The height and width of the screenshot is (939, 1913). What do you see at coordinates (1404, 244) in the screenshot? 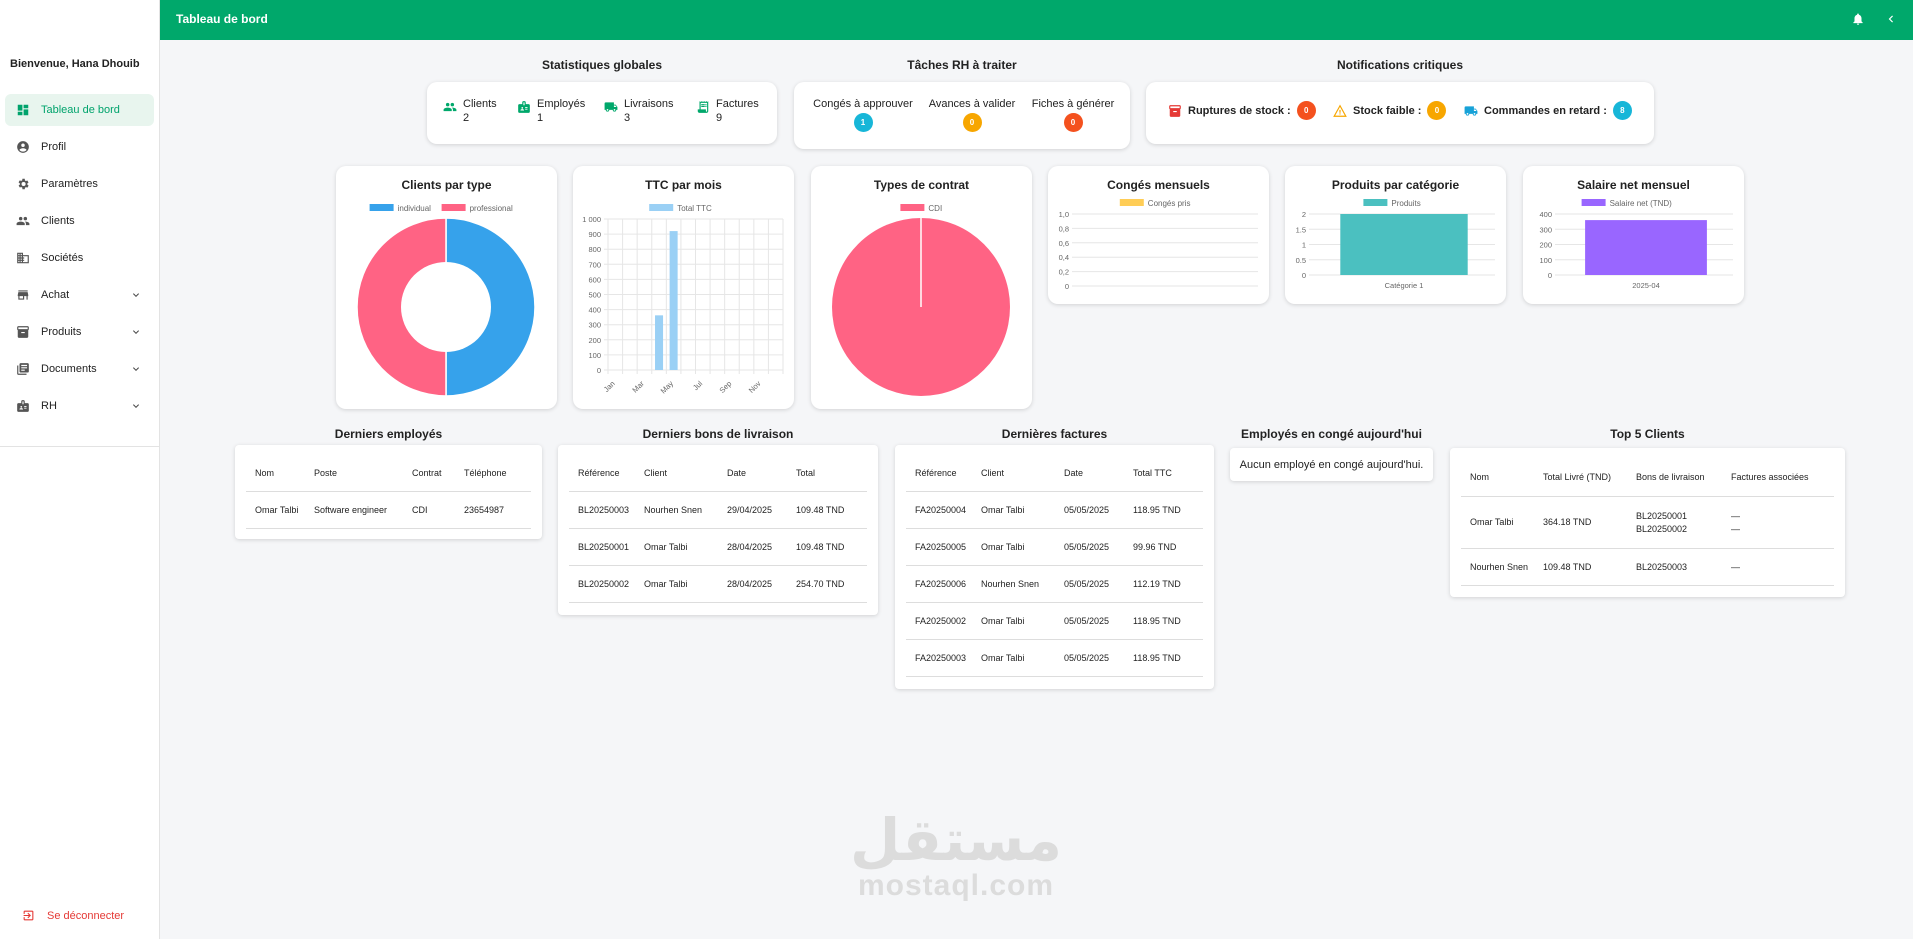
I see `bar` at bounding box center [1404, 244].